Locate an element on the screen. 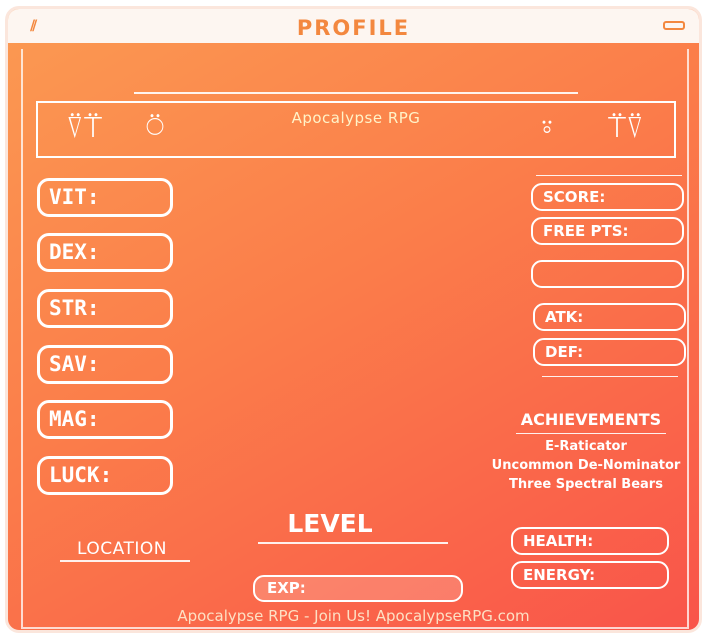 This screenshot has height=640, width=710. score-box: SCORE: is located at coordinates (607, 197).